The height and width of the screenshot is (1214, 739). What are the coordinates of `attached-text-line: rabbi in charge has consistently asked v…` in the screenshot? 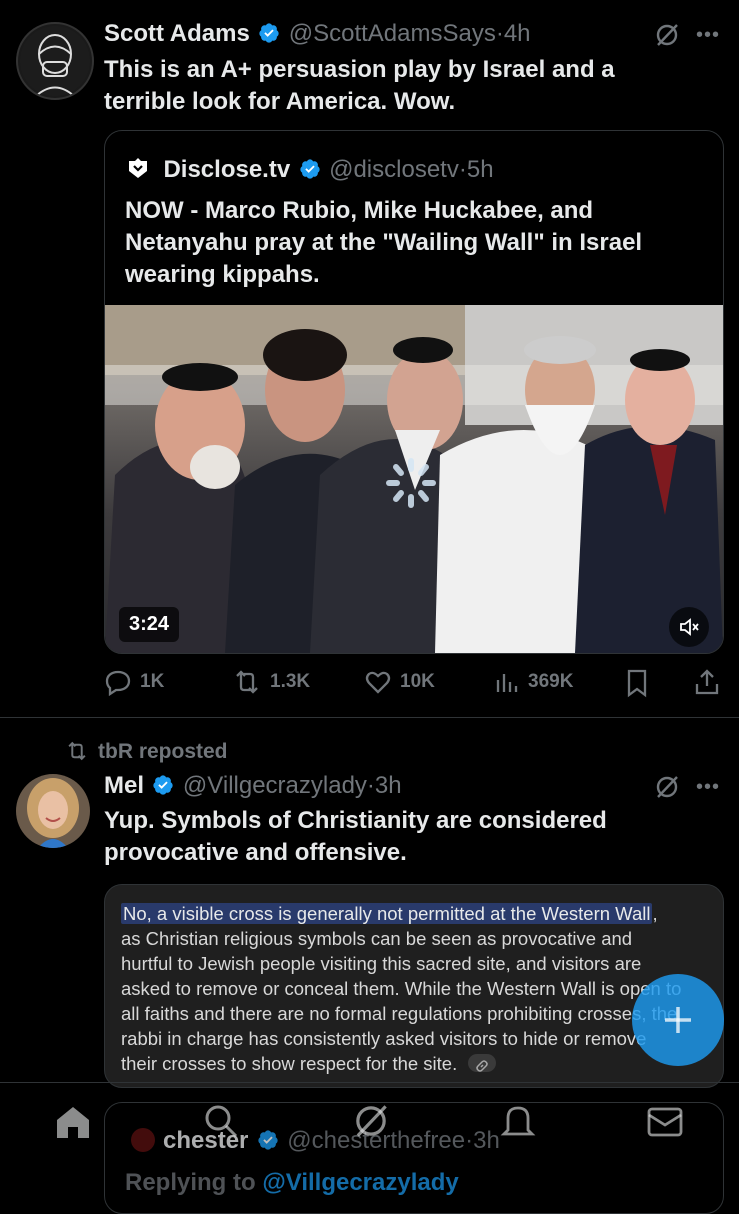 It's located at (384, 1038).